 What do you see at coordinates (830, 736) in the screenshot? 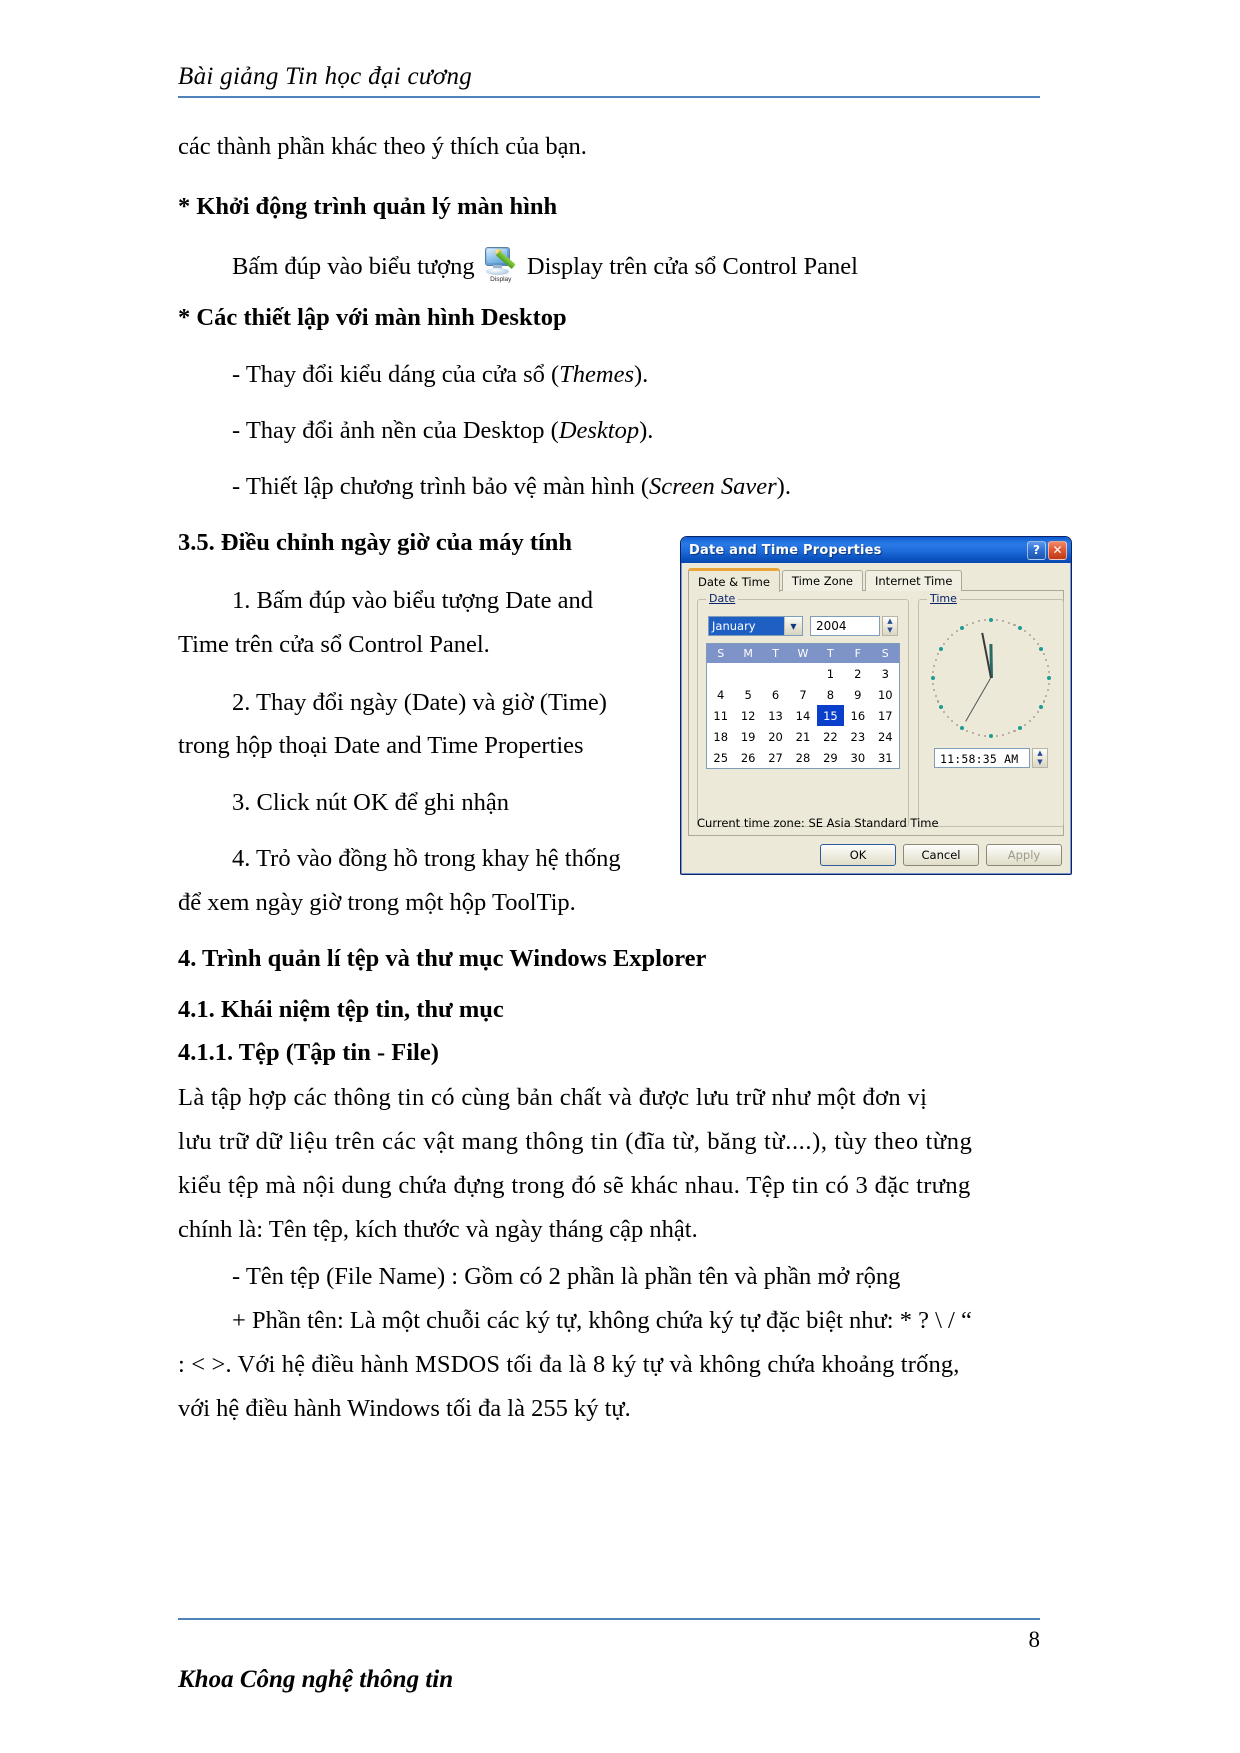
I see `calendar-day: 22` at bounding box center [830, 736].